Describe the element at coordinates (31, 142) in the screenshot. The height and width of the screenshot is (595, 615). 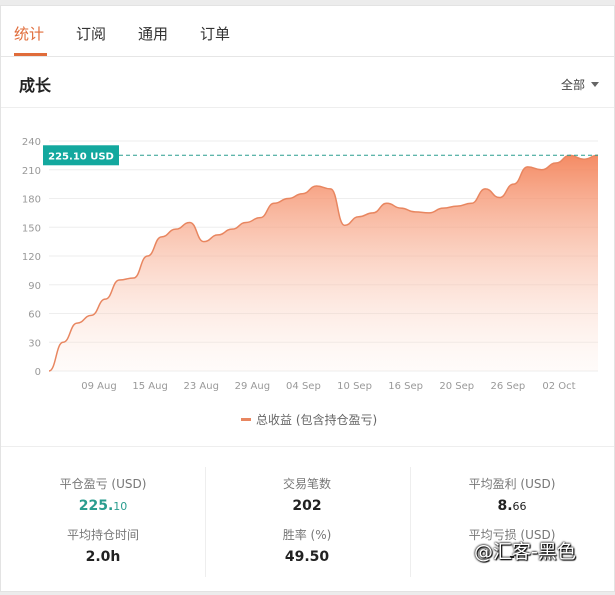
I see `y-tick-label: 240` at that location.